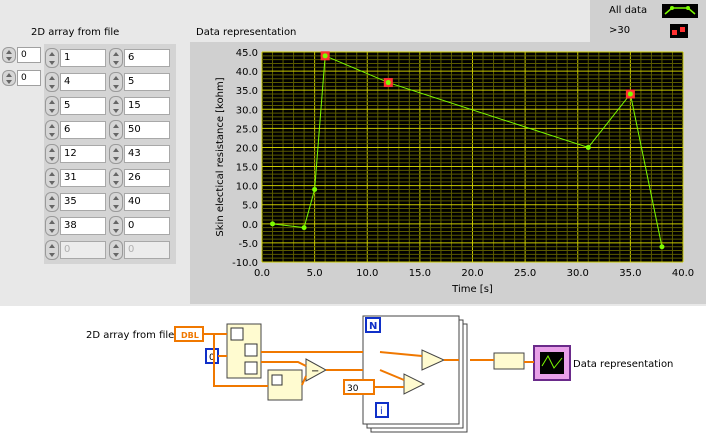  I want to click on array-cell: 15, so click(140, 106).